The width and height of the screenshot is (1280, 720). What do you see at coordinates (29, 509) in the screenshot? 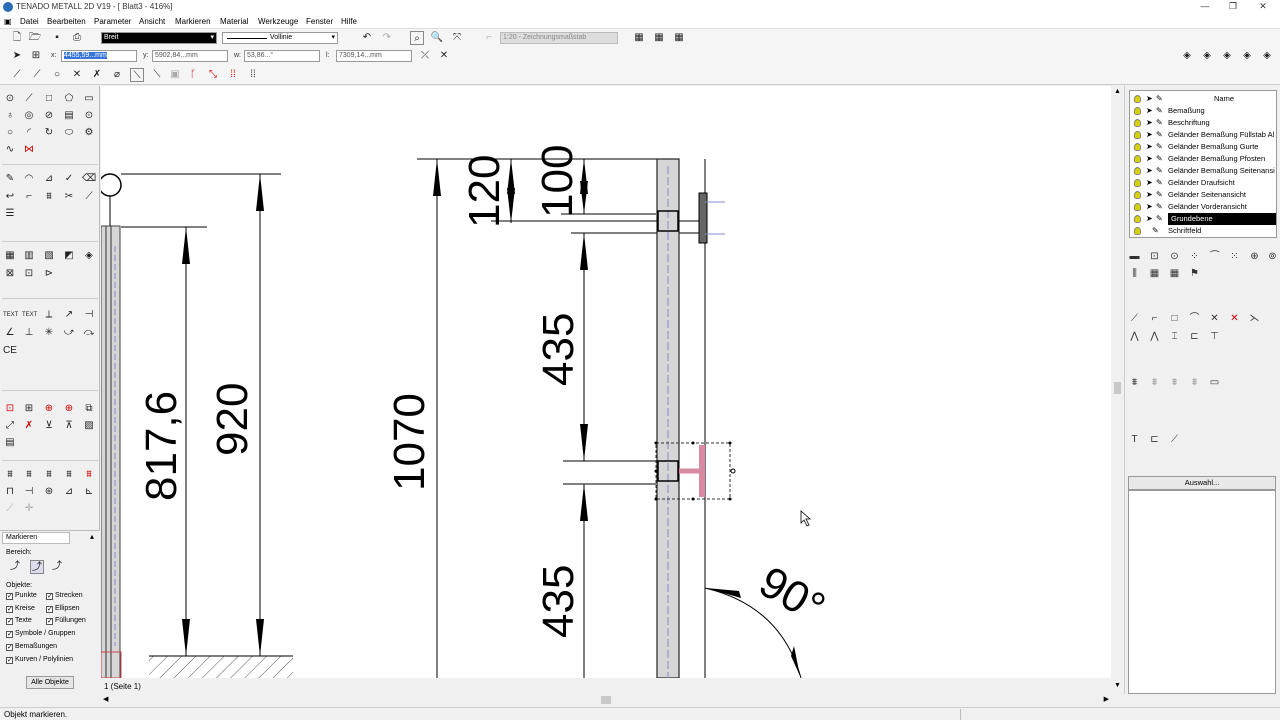
I see `crosshair-icon: ✛` at bounding box center [29, 509].